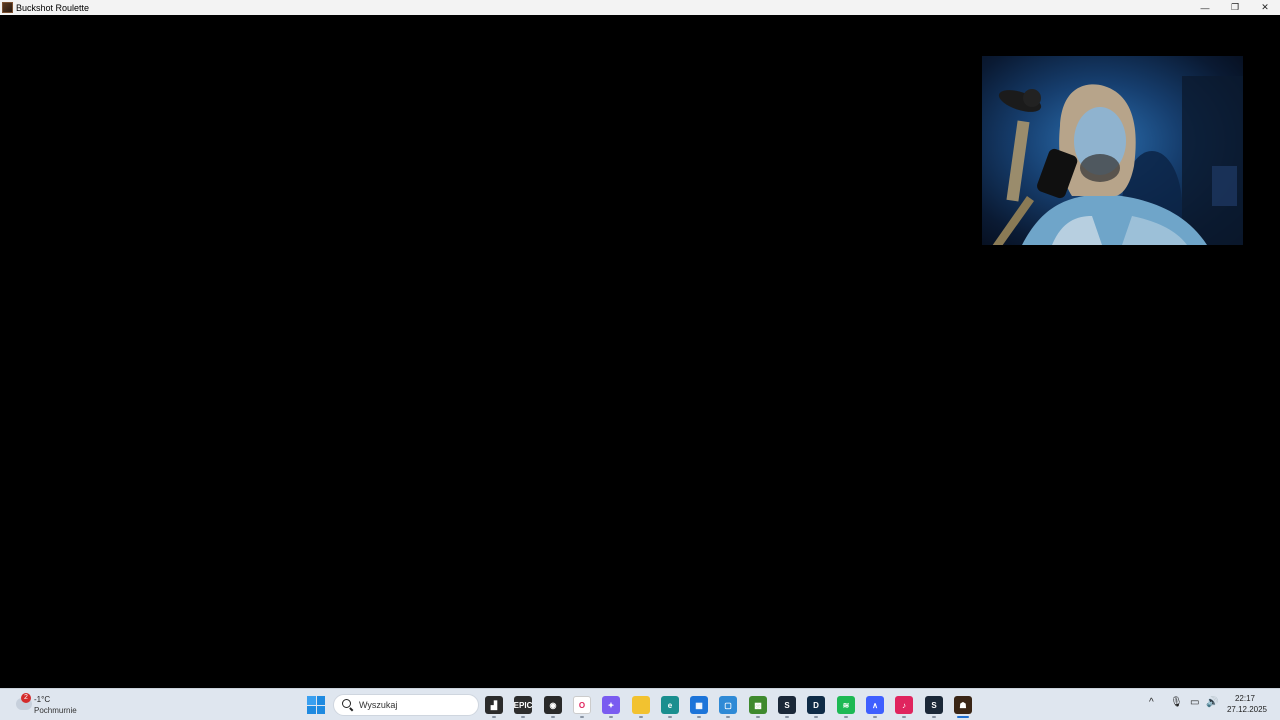 The width and height of the screenshot is (1280, 720). Describe the element at coordinates (875, 705) in the screenshot. I see `nordvpn-icon: ∧` at that location.